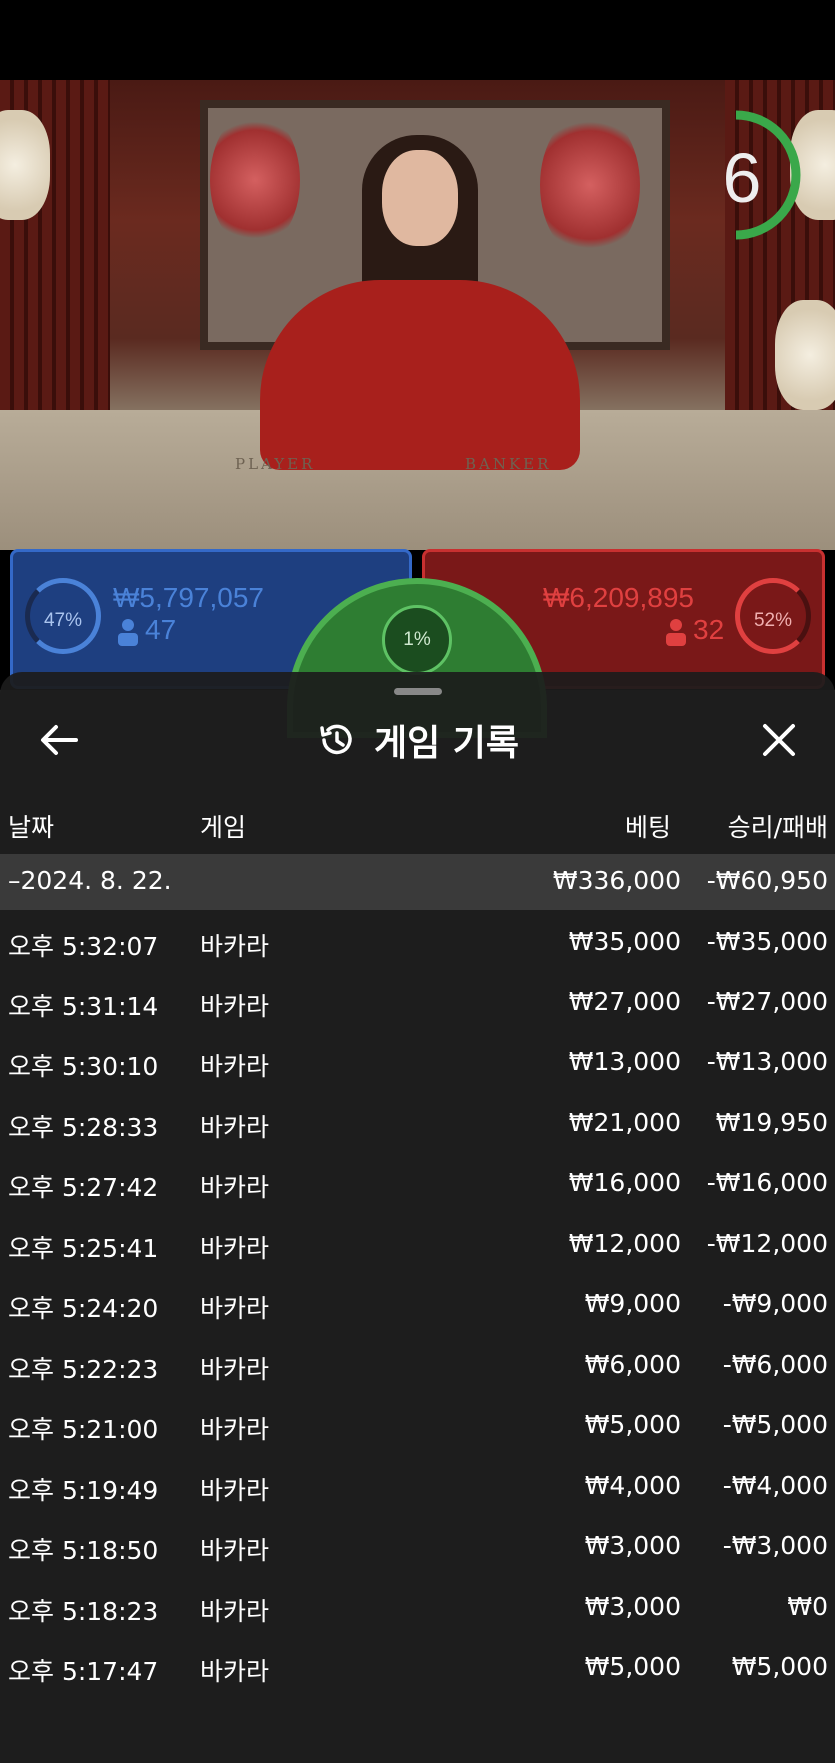 Image resolution: width=835 pixels, height=1763 pixels. Describe the element at coordinates (417, 1487) in the screenshot. I see `table-row: 오후 5:19:49 바카라 ₩4,000 -₩4,000` at that location.